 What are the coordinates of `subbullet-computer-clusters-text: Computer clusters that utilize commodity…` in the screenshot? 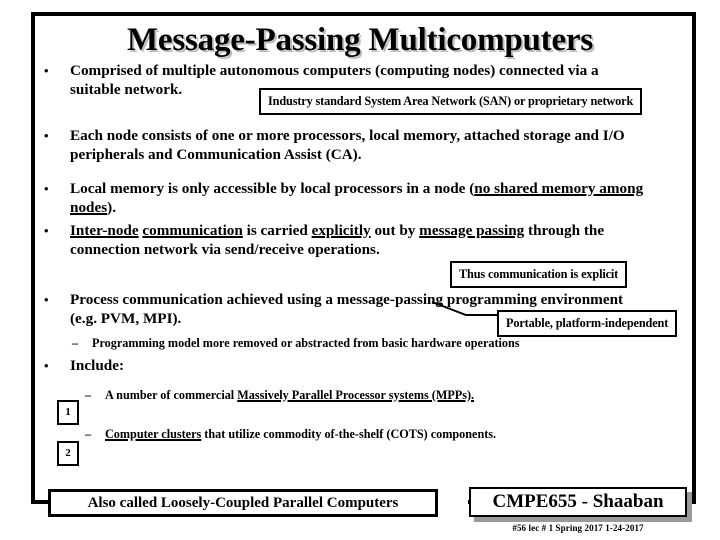 It's located at (301, 434).